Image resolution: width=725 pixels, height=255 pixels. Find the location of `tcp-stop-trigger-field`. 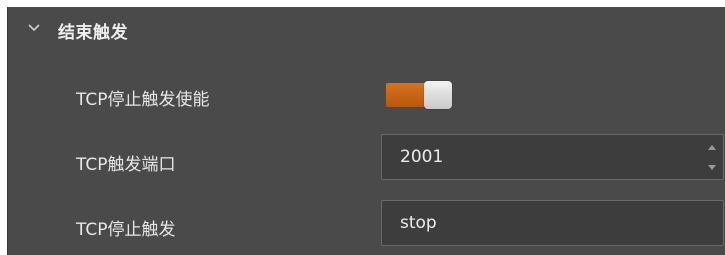

tcp-stop-trigger-field is located at coordinates (552, 223).